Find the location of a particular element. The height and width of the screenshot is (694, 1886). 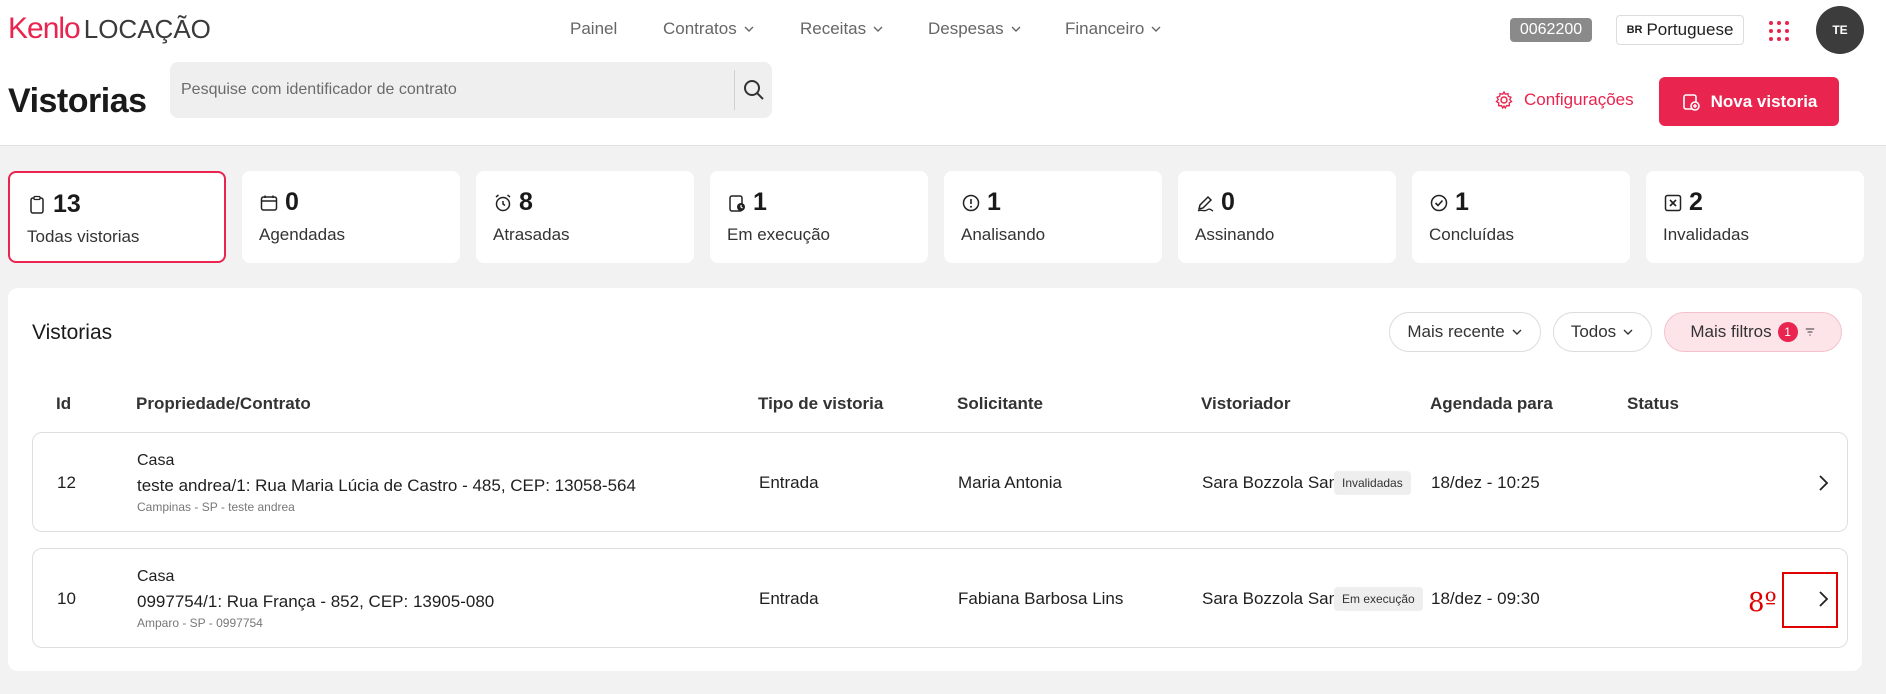

nav-financeiro: Financeiro is located at coordinates (1113, 29).